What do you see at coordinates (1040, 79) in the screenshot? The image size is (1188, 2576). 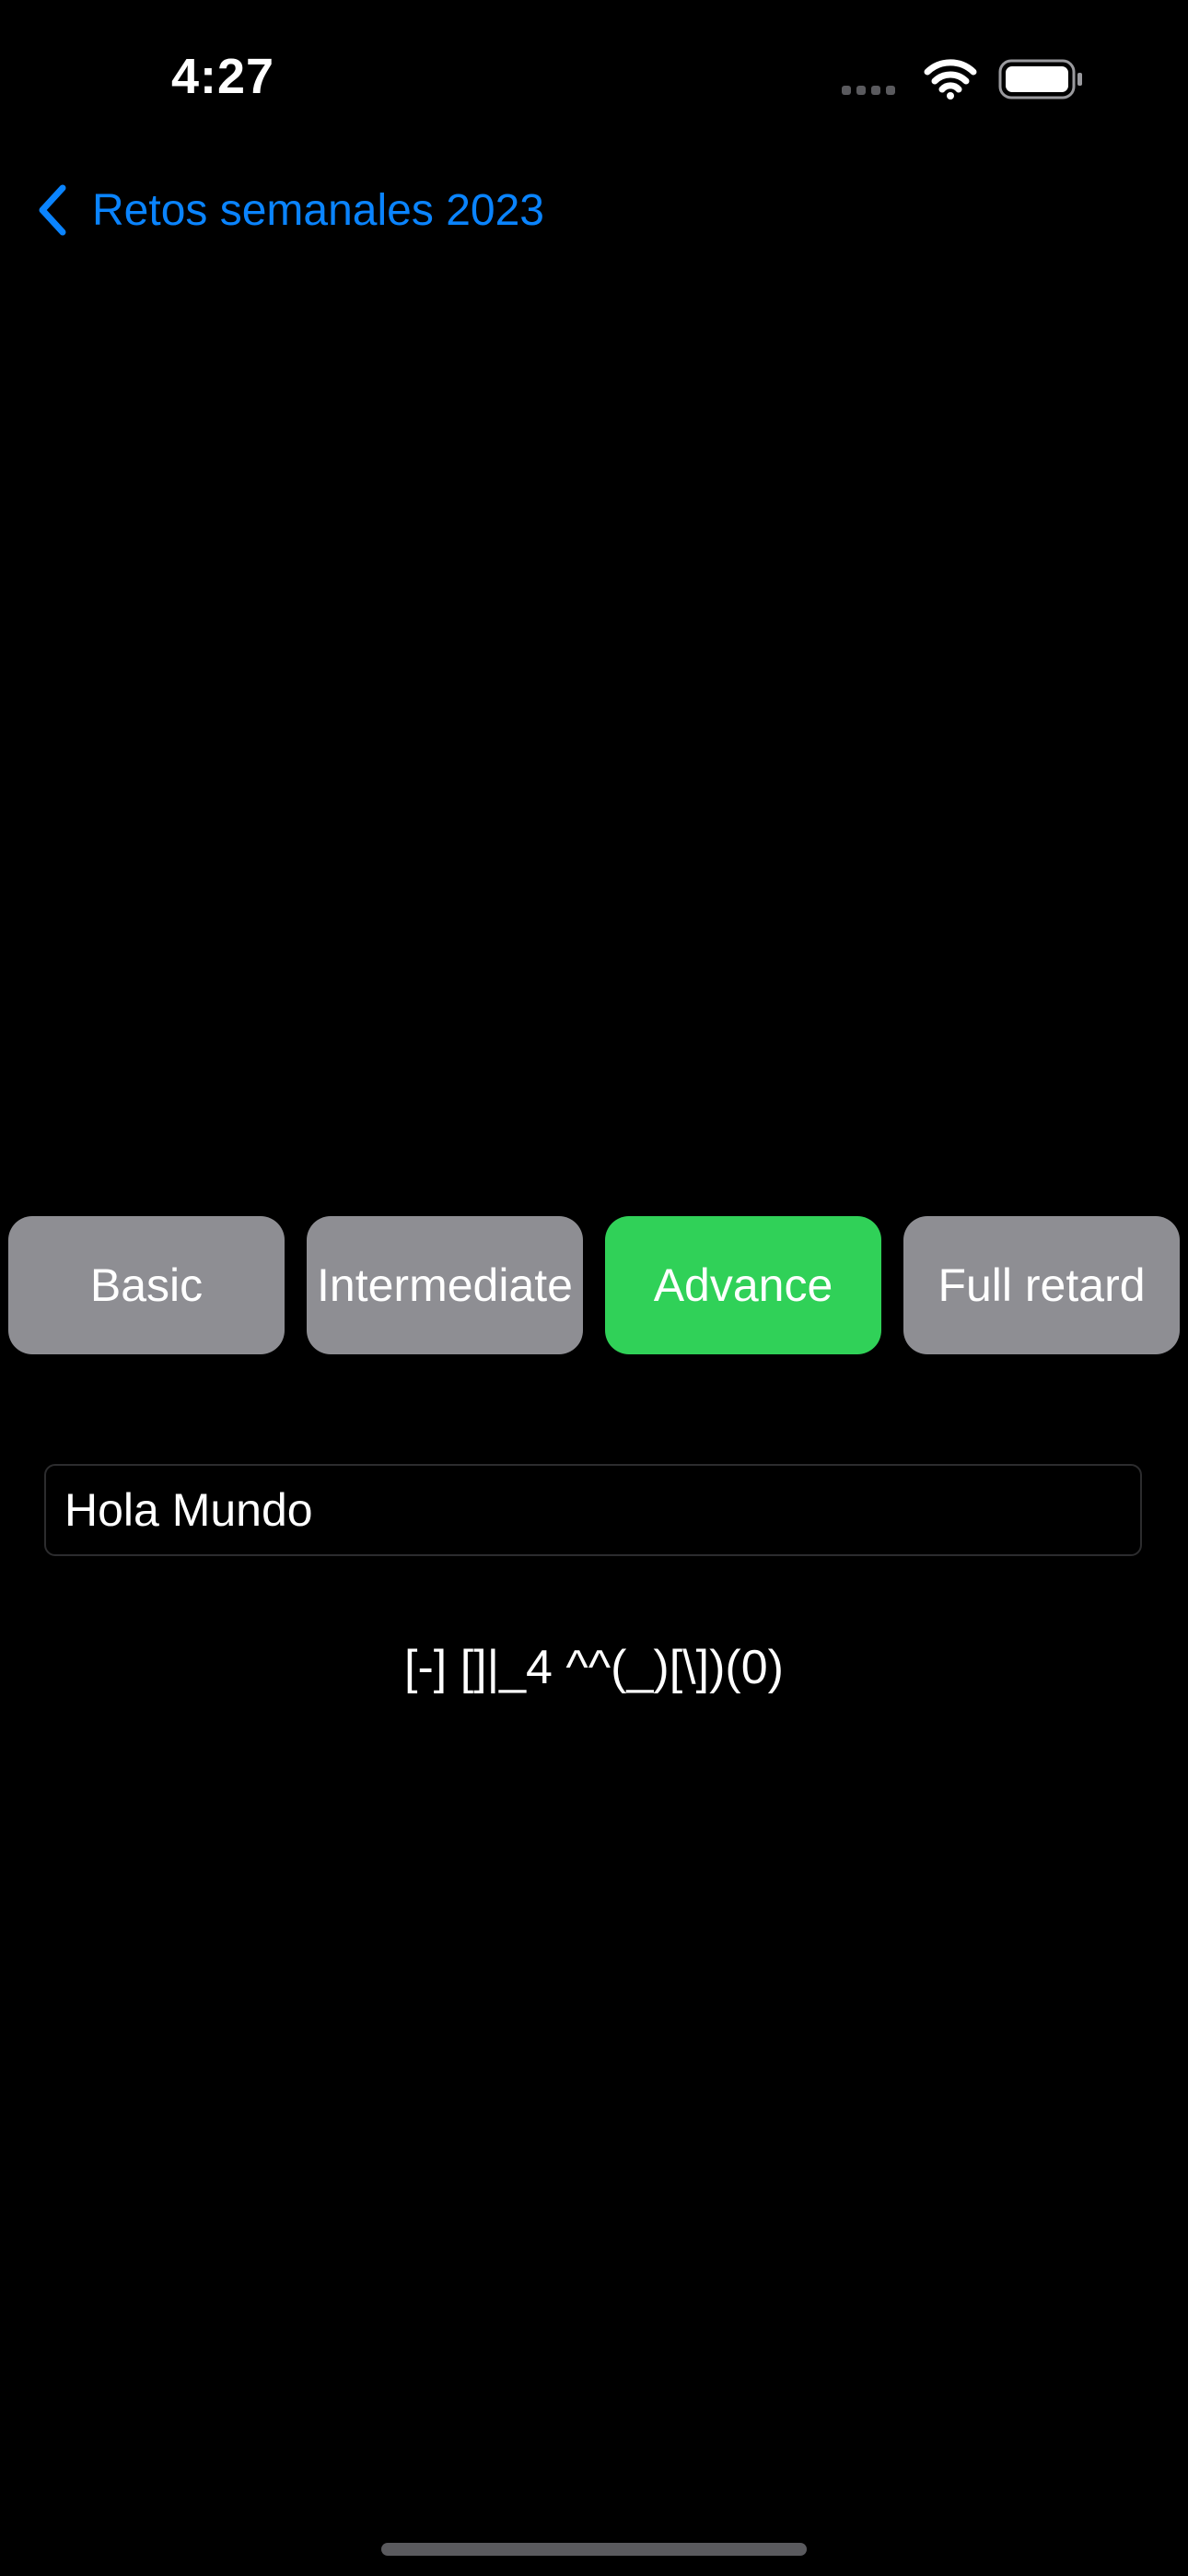 I see `battery-icon` at bounding box center [1040, 79].